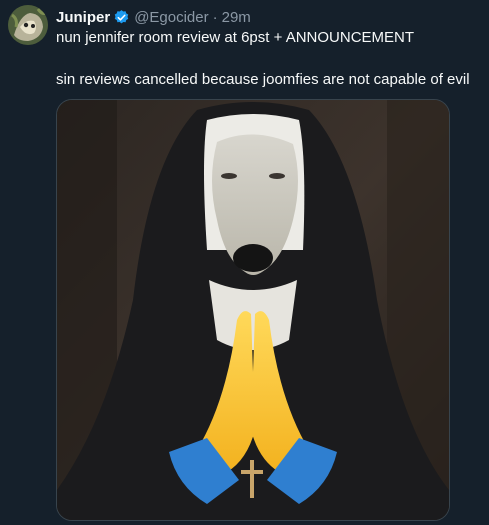 The width and height of the screenshot is (489, 525). I want to click on tweet-header: Juniper @Egocider · 29m, so click(153, 17).